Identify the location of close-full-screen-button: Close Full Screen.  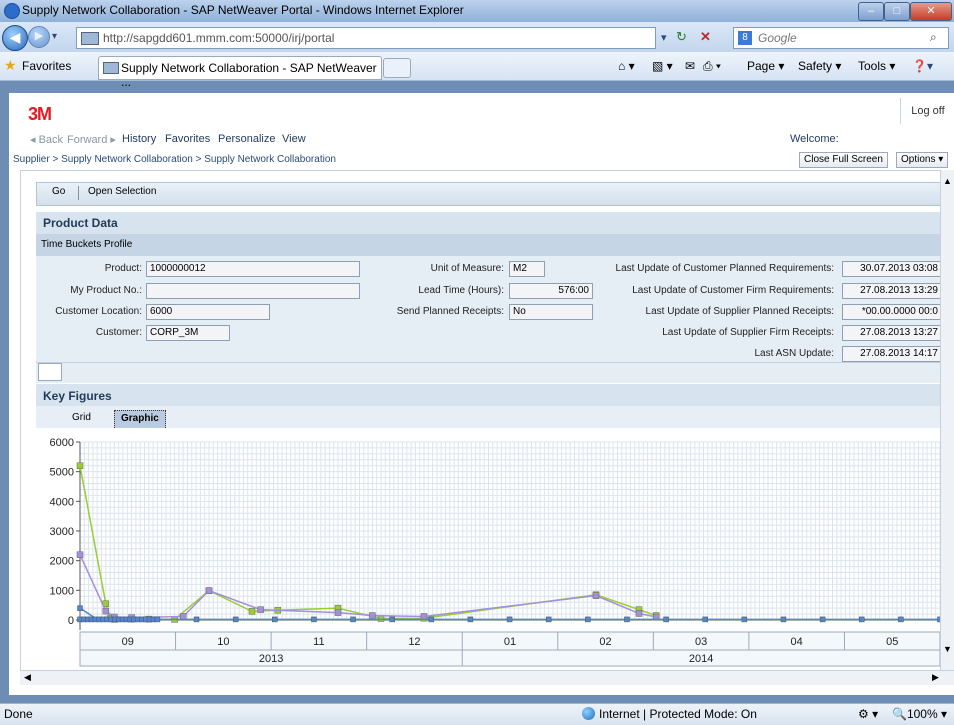
(843, 160).